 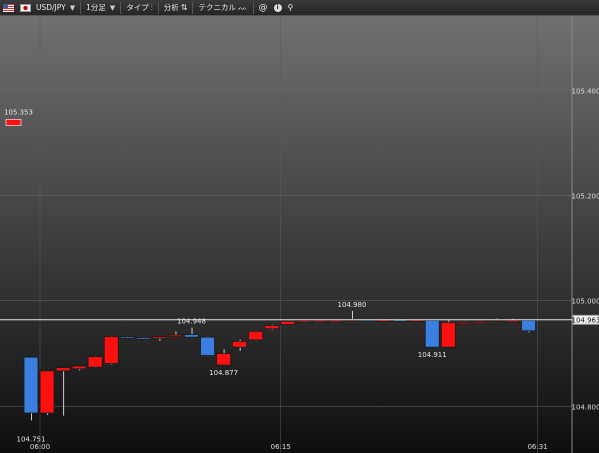 I want to click on info-button: i, so click(x=278, y=8).